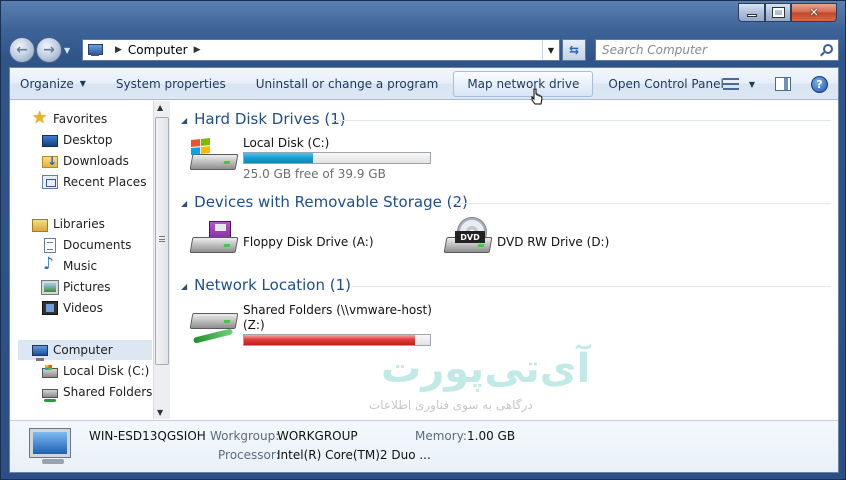 This screenshot has height=480, width=846. Describe the element at coordinates (72, 308) in the screenshot. I see `sidebar-item-videos: Videos` at that location.